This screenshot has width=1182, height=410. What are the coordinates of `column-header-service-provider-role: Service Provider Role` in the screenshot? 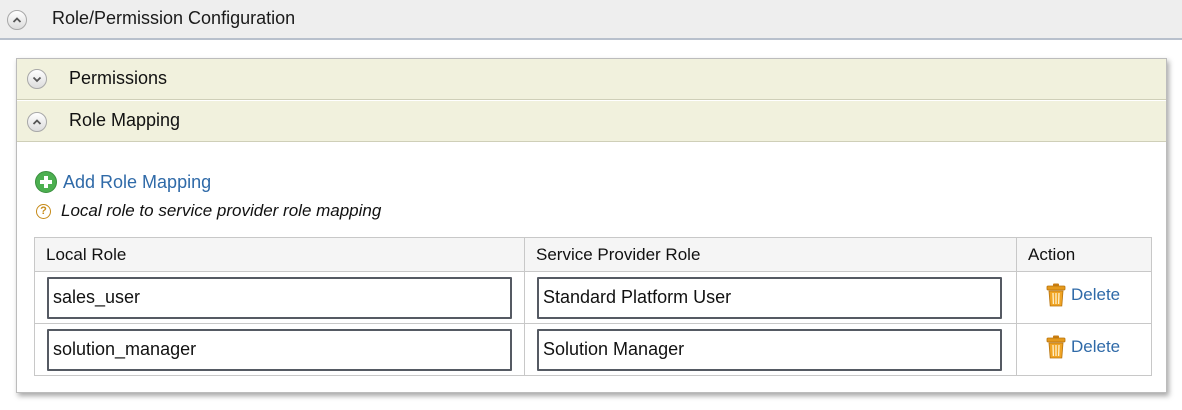 It's located at (770, 254).